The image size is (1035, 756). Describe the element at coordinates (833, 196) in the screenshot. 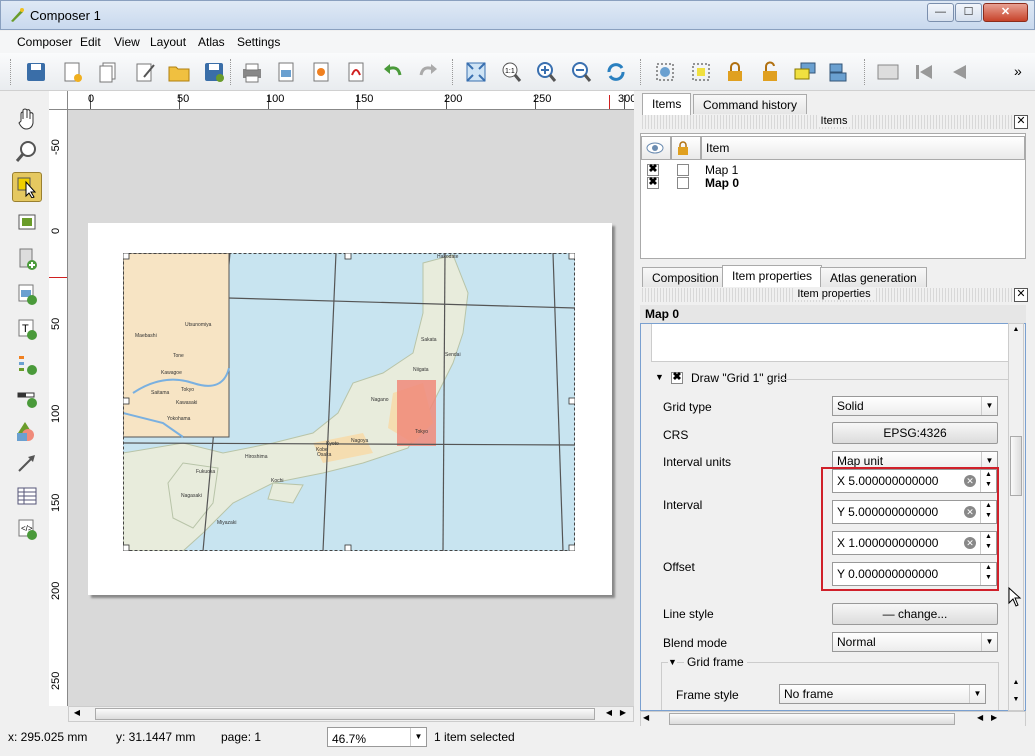

I see `items-list: Item ✖ Map 1 ✖ Map 0` at that location.